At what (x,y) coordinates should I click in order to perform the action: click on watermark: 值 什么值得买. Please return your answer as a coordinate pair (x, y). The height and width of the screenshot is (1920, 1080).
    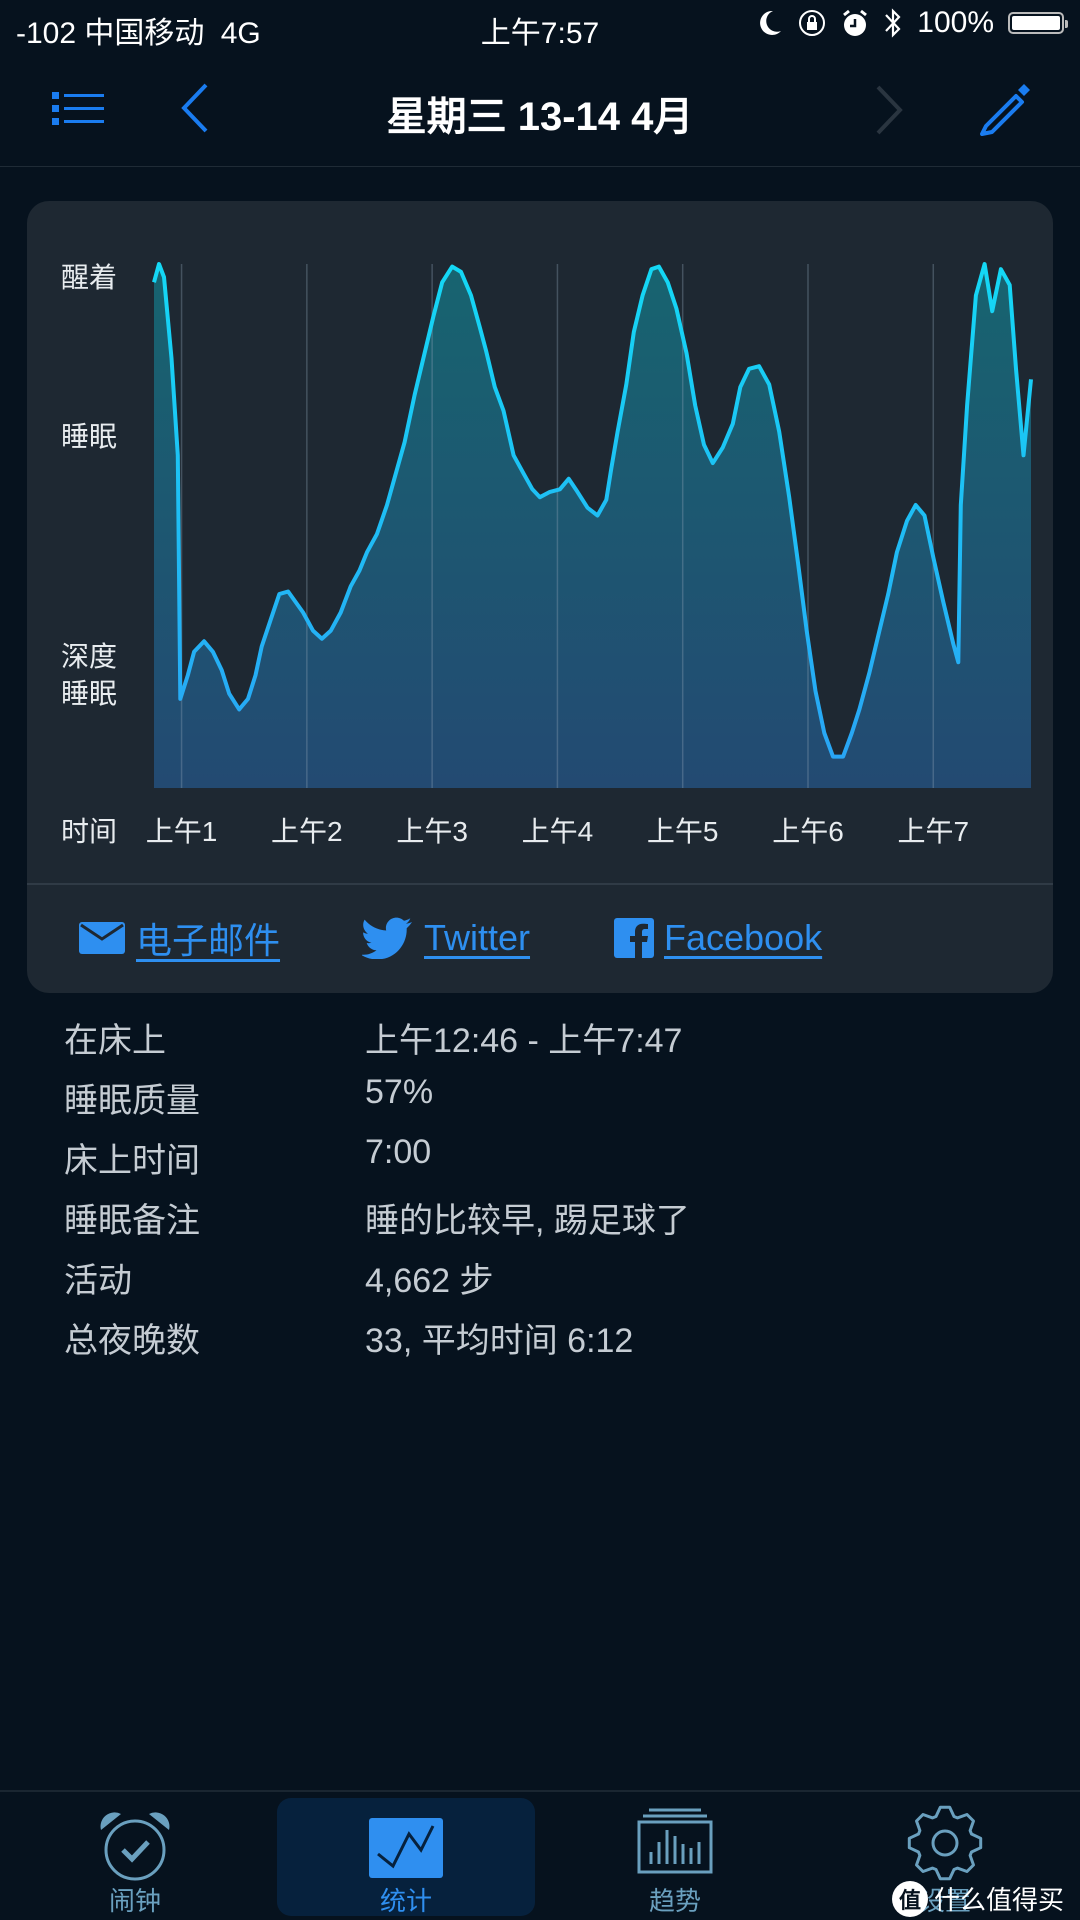
    Looking at the image, I should click on (977, 1898).